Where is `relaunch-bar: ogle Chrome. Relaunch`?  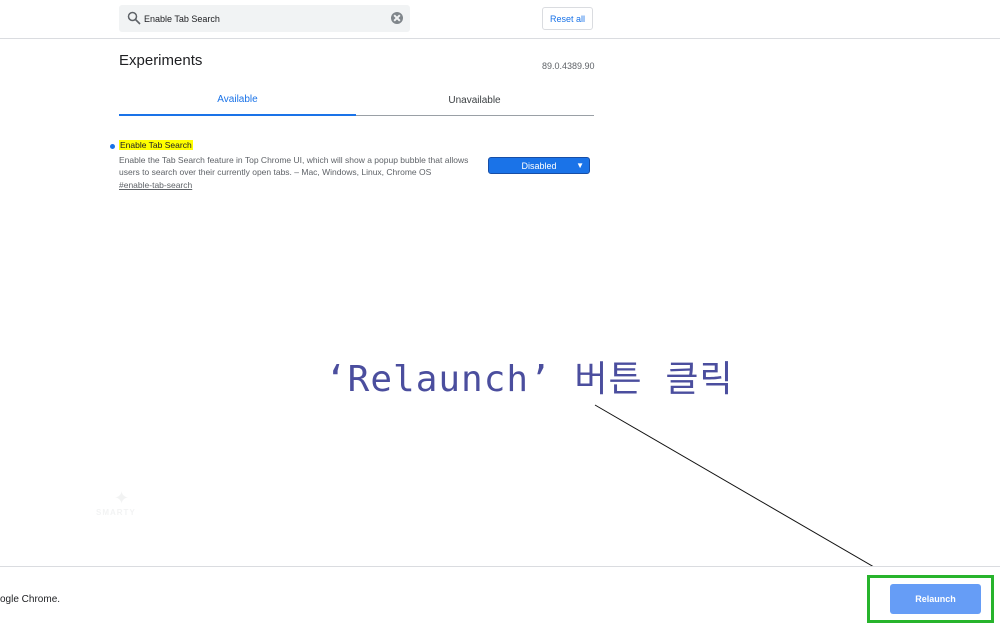 relaunch-bar: ogle Chrome. Relaunch is located at coordinates (500, 597).